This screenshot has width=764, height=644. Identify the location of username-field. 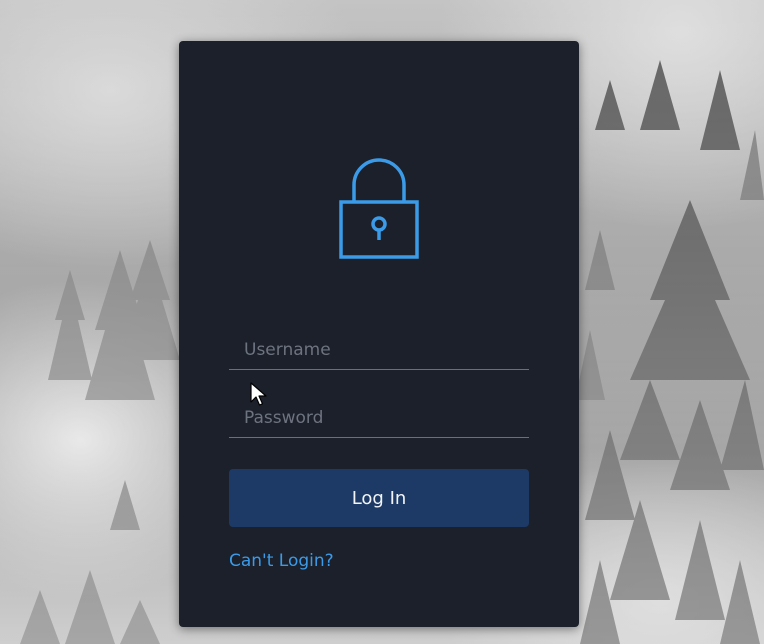
(379, 350).